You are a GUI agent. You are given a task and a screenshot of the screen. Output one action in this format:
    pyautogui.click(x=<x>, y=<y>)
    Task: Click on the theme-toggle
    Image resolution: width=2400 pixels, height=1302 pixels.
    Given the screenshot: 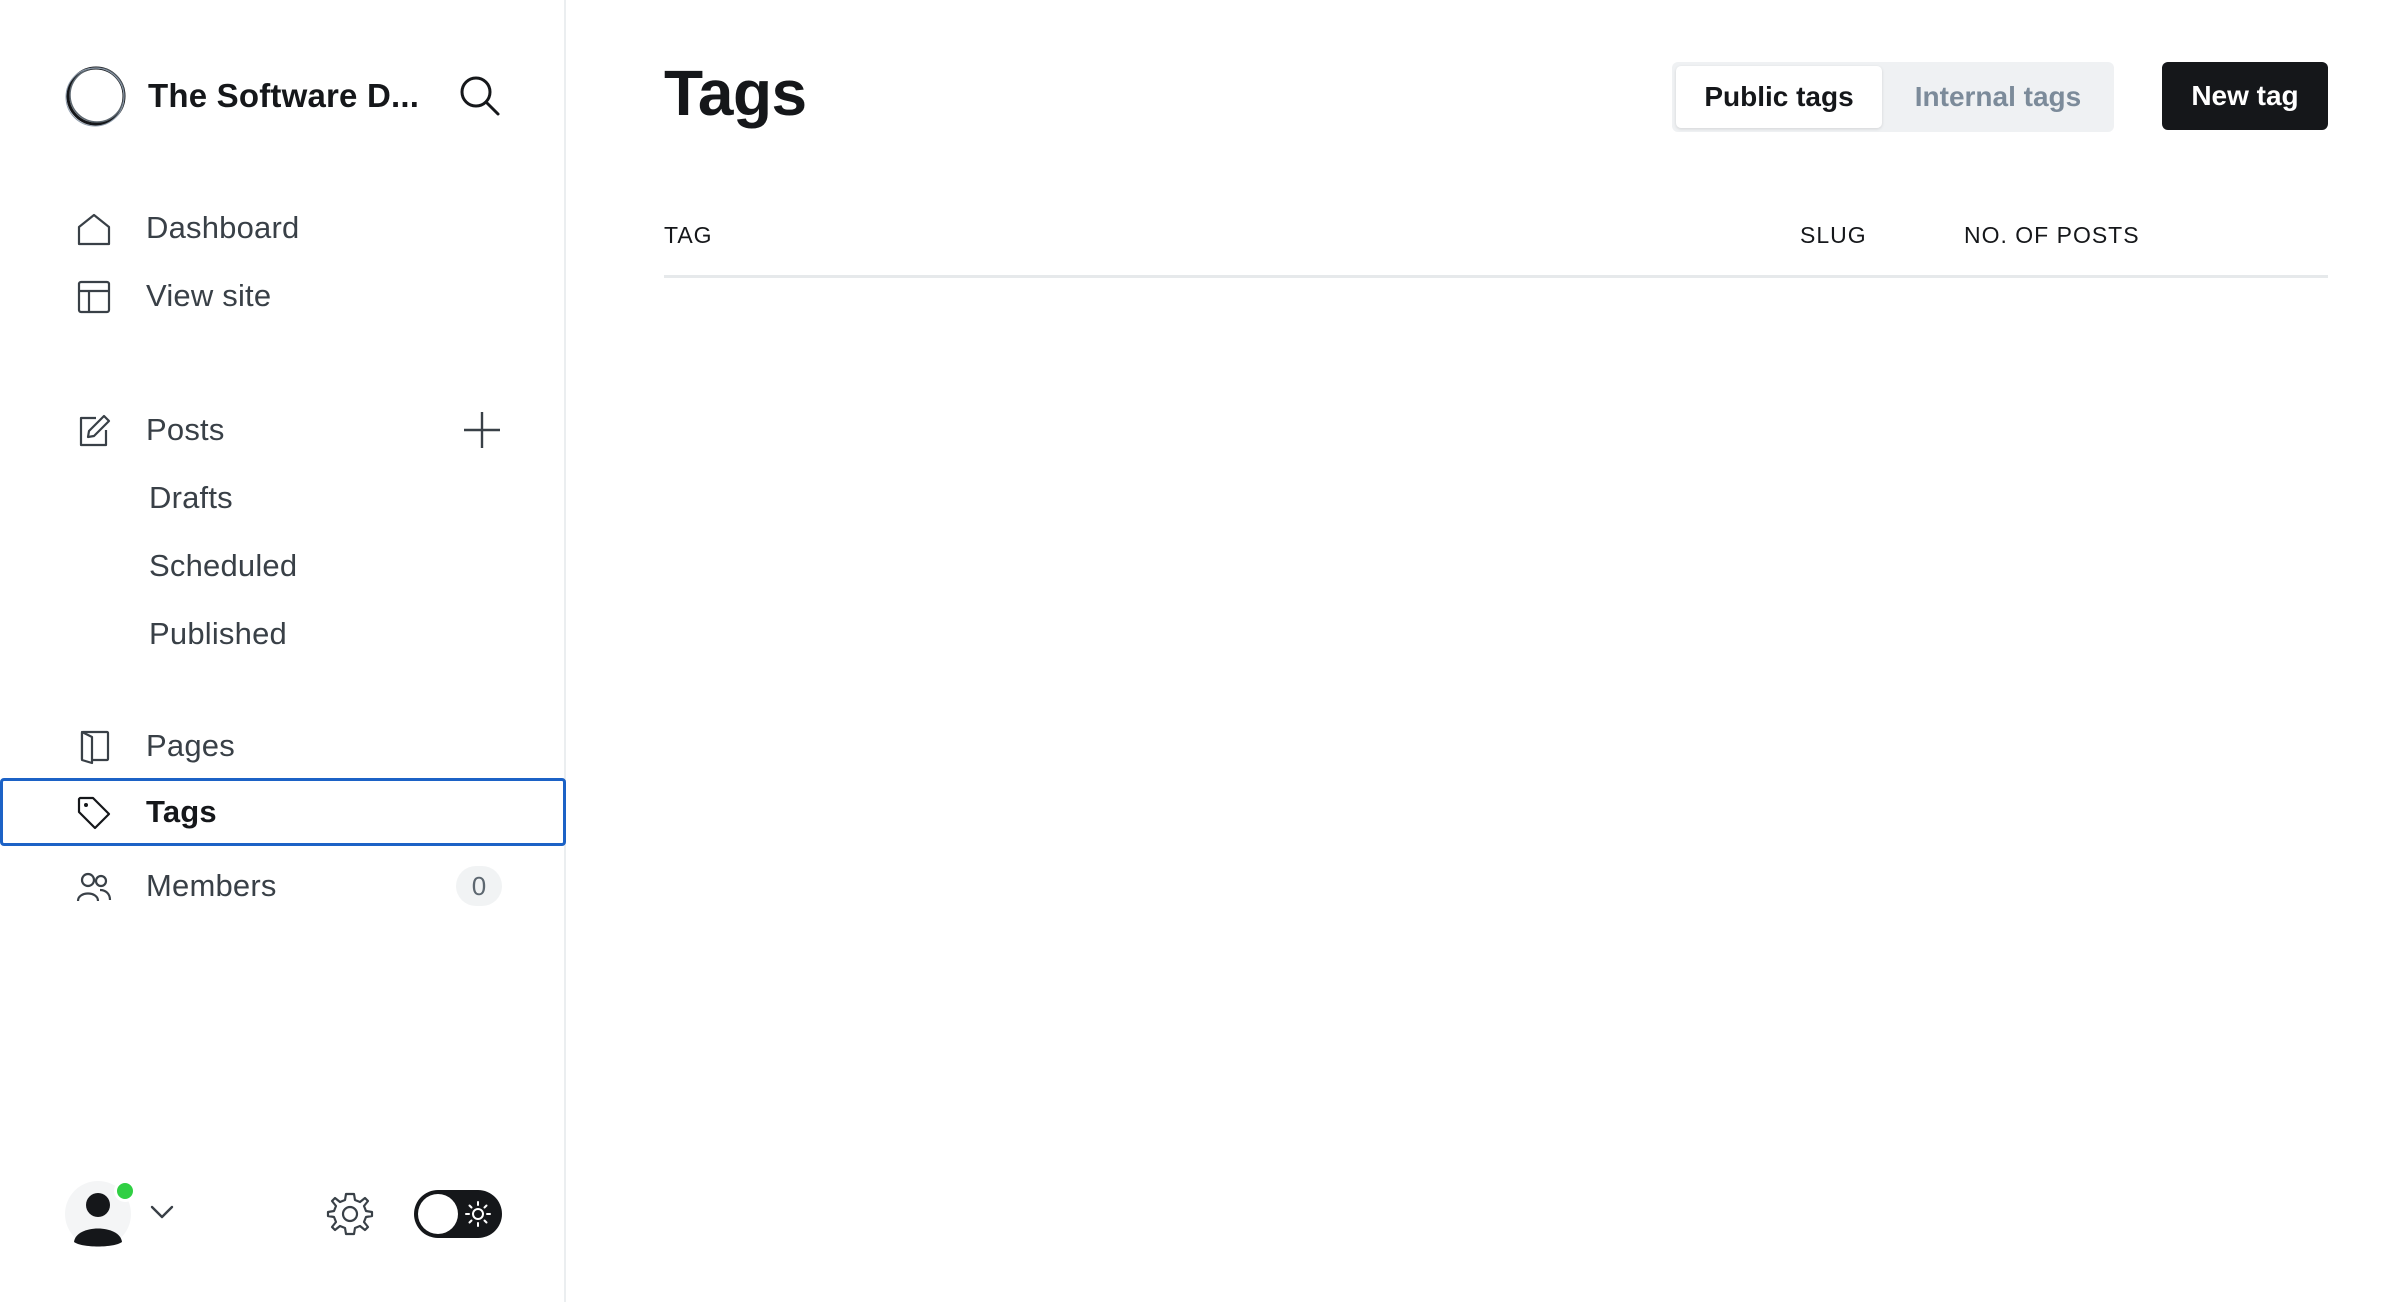 What is the action you would take?
    pyautogui.click(x=458, y=1214)
    